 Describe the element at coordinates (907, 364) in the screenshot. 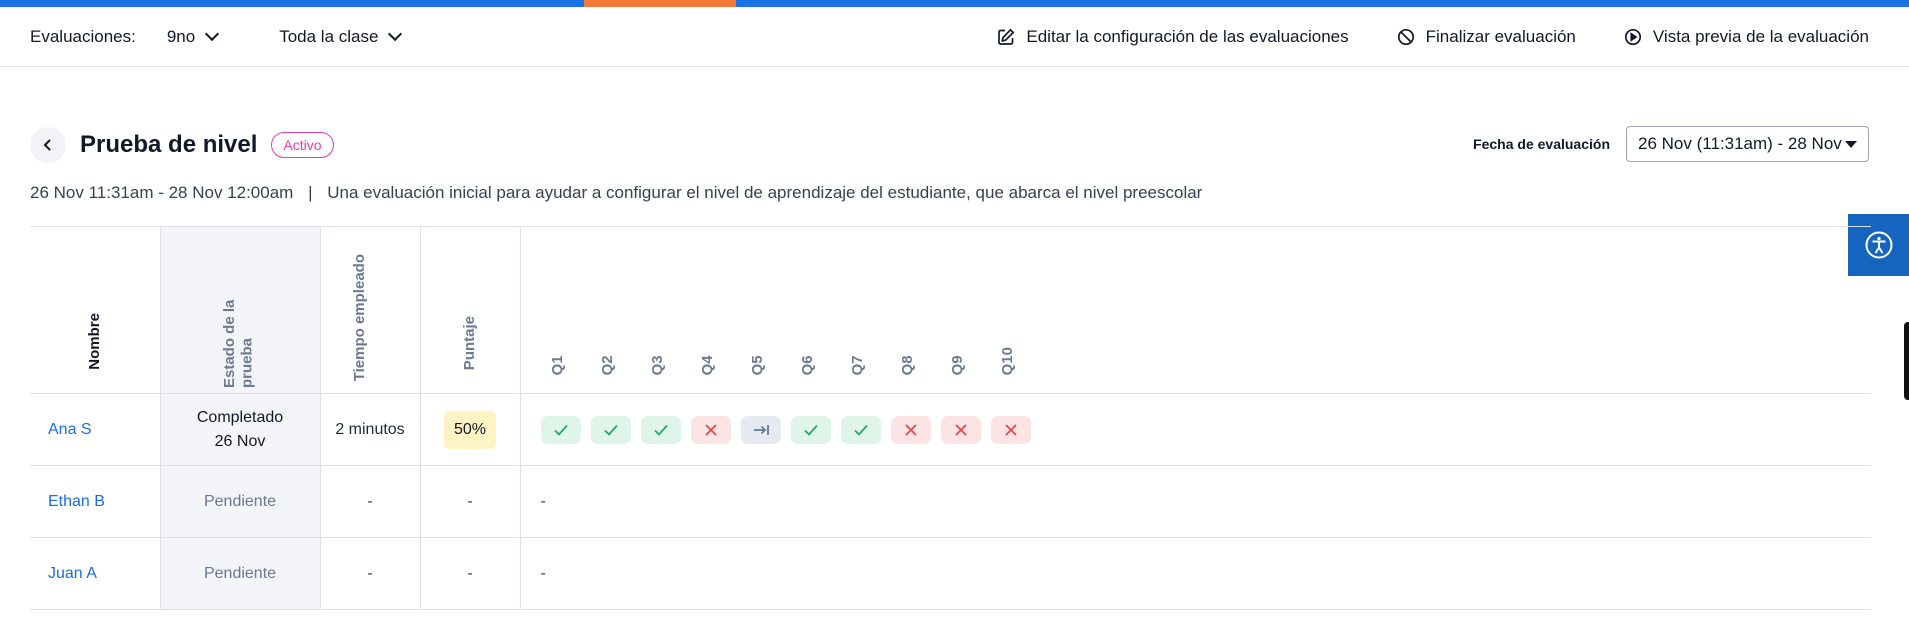

I see `question-header-label: Q8` at that location.